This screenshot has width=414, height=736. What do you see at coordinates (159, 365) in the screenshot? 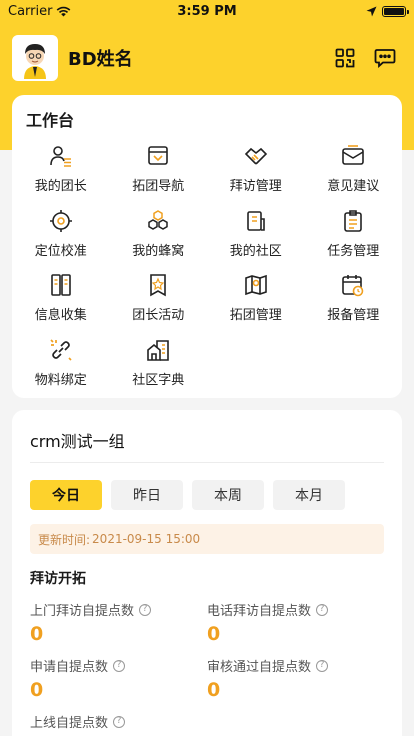
I see `menu-item-community-dictionary: 社区字典` at bounding box center [159, 365].